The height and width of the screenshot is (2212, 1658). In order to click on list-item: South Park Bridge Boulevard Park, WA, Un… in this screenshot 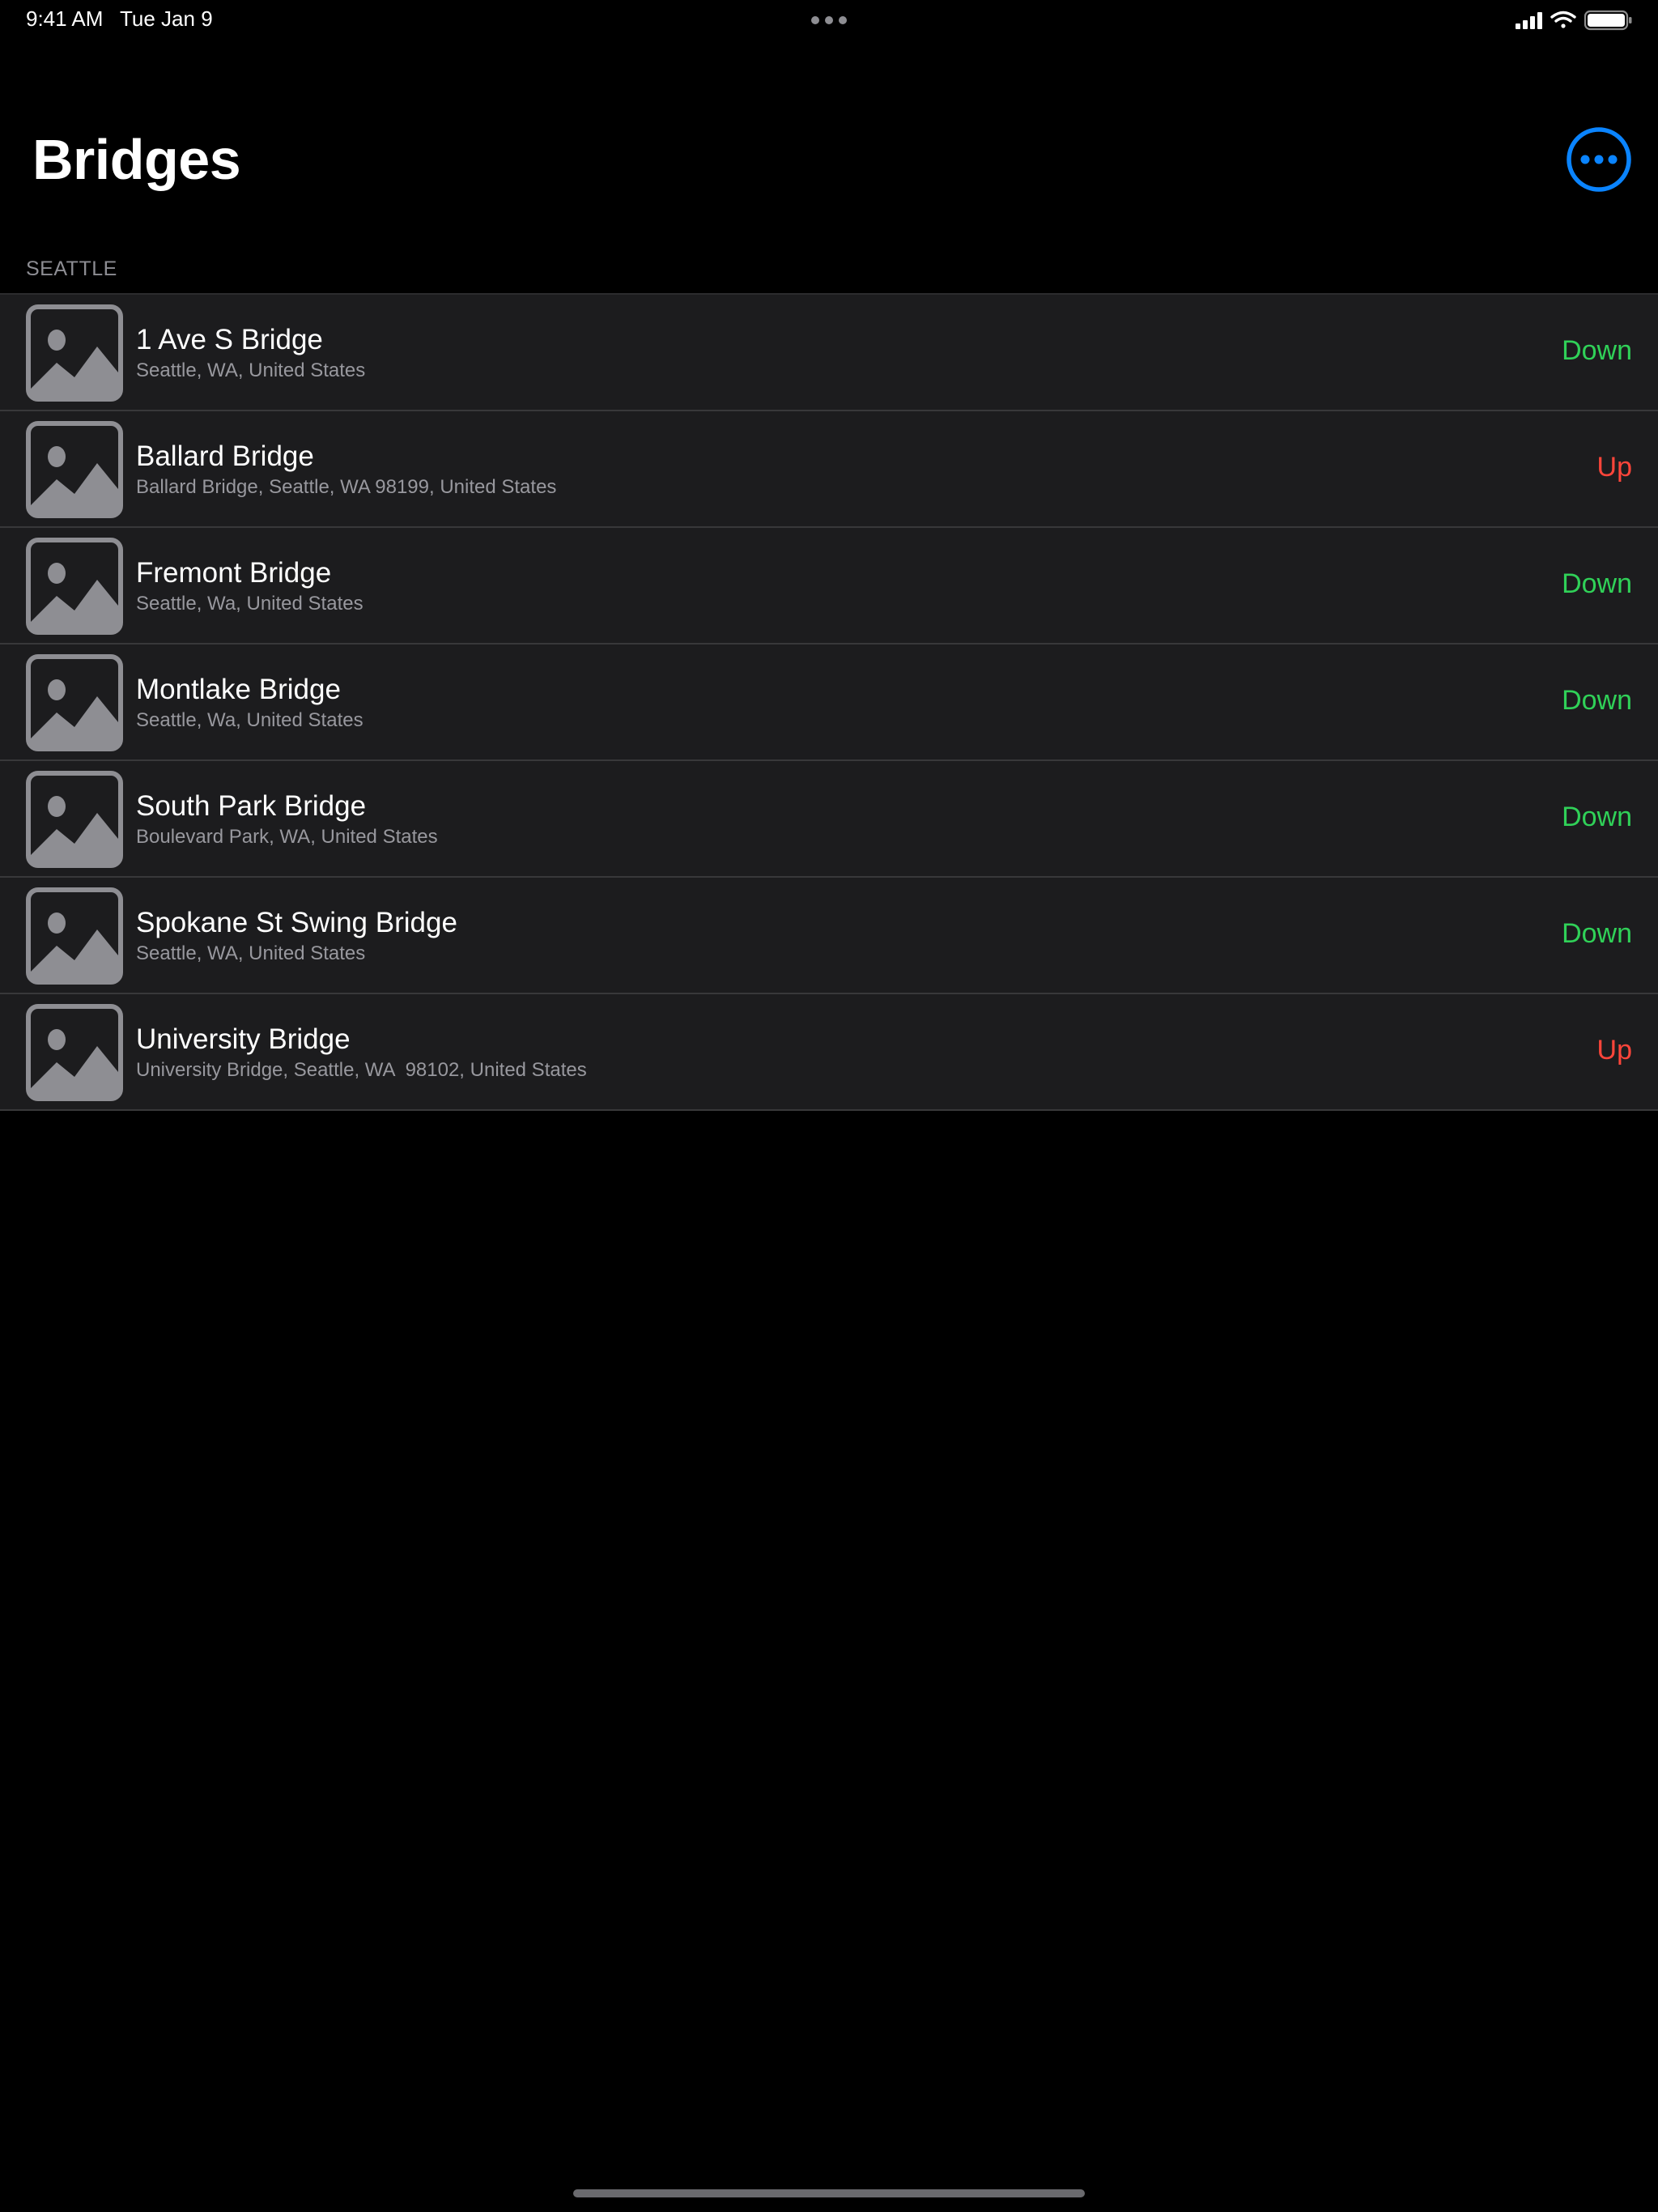, I will do `click(829, 820)`.